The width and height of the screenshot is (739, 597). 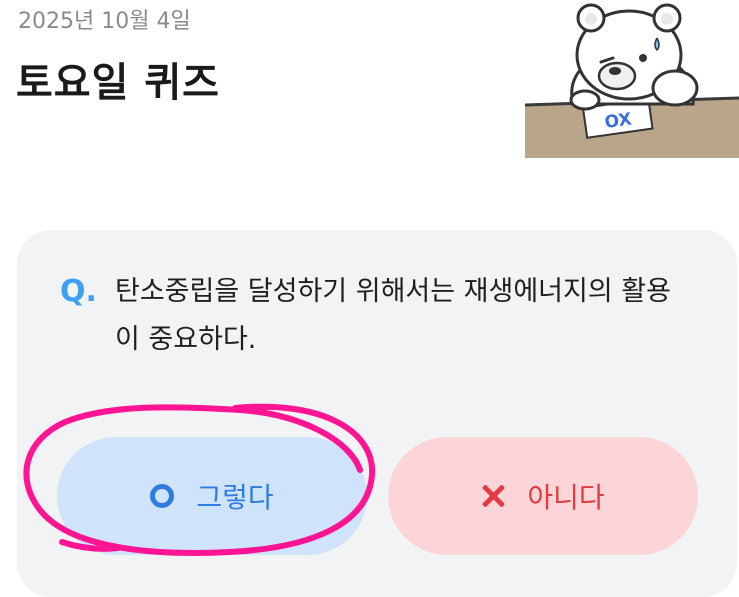 What do you see at coordinates (104, 21) in the screenshot?
I see `quiz-date: 2025년 10월 4일` at bounding box center [104, 21].